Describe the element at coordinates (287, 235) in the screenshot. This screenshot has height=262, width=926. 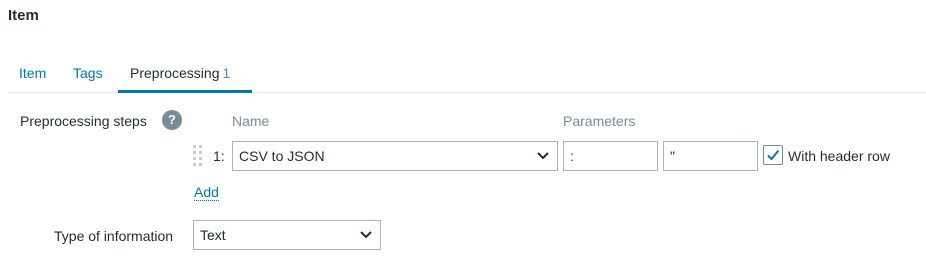
I see `type-of-information-select: Text` at that location.